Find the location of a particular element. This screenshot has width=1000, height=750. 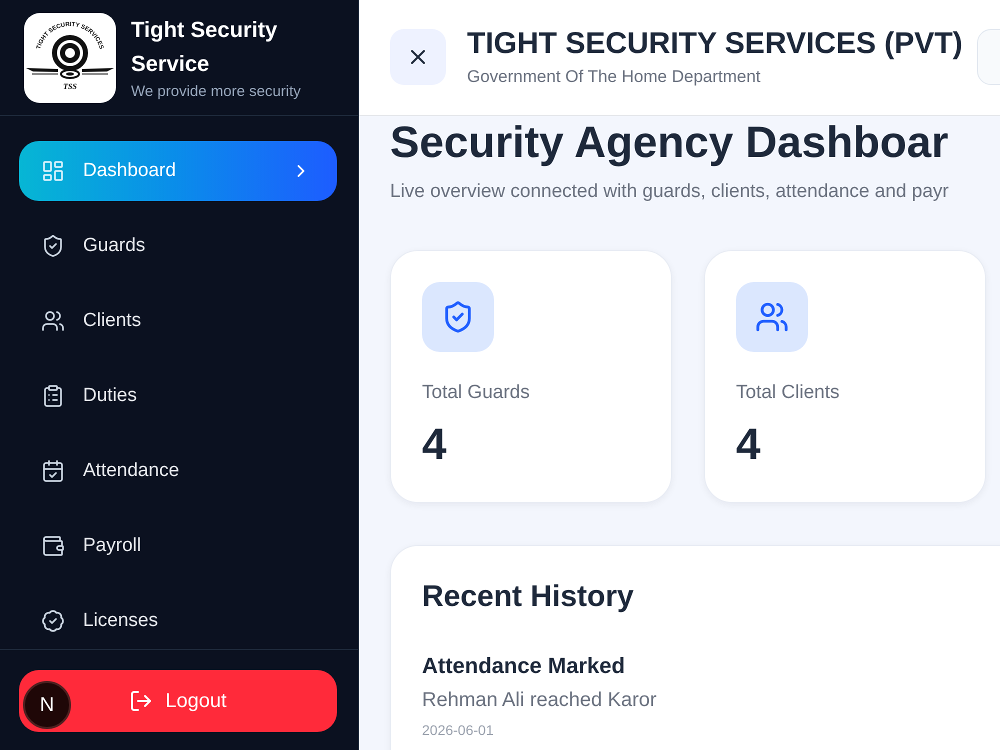

badge-check-icon is located at coordinates (53, 621).